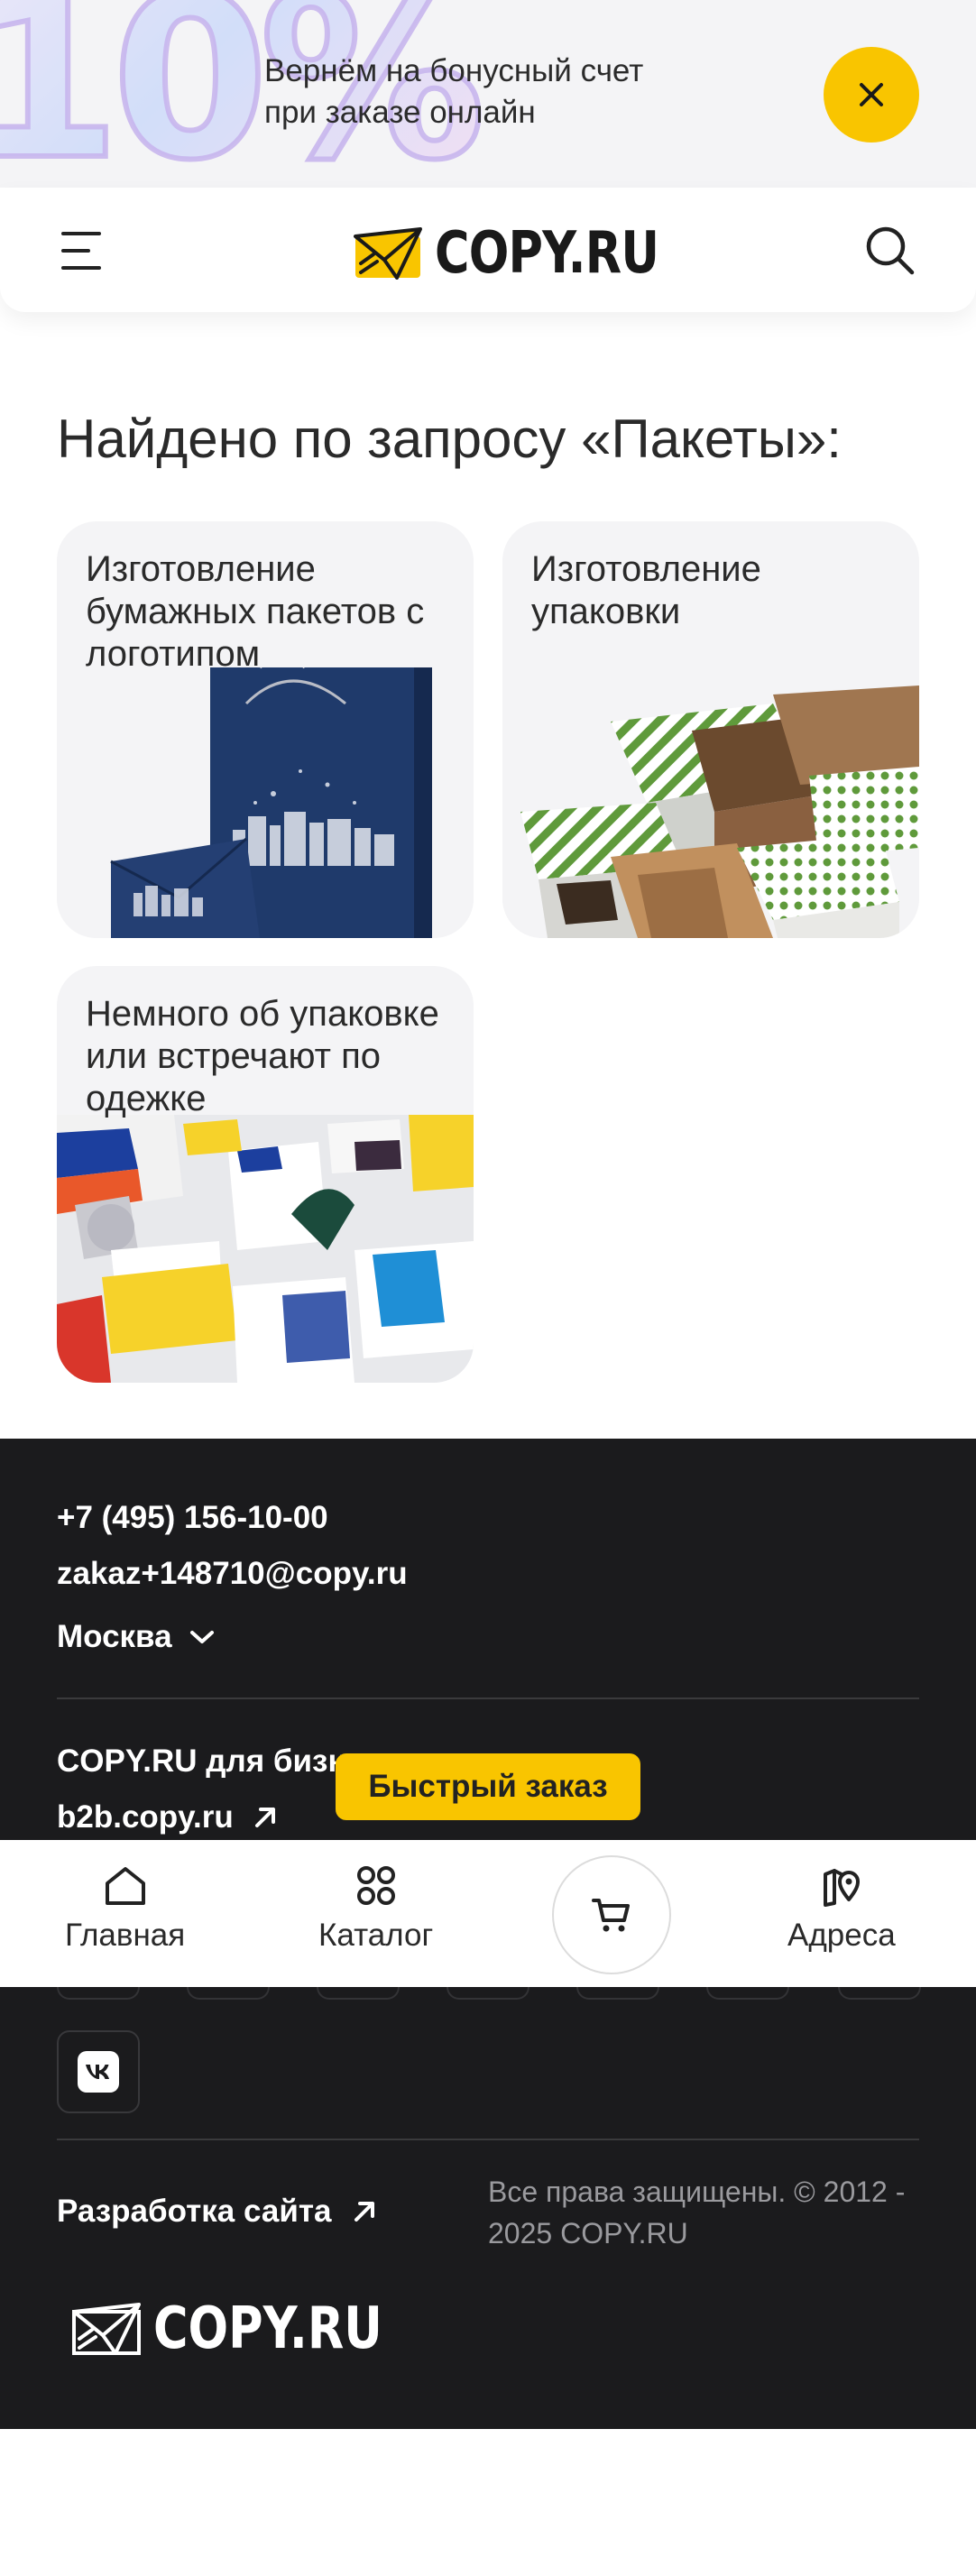  Describe the element at coordinates (375, 1908) in the screenshot. I see `nav-catalog: Каталог` at that location.